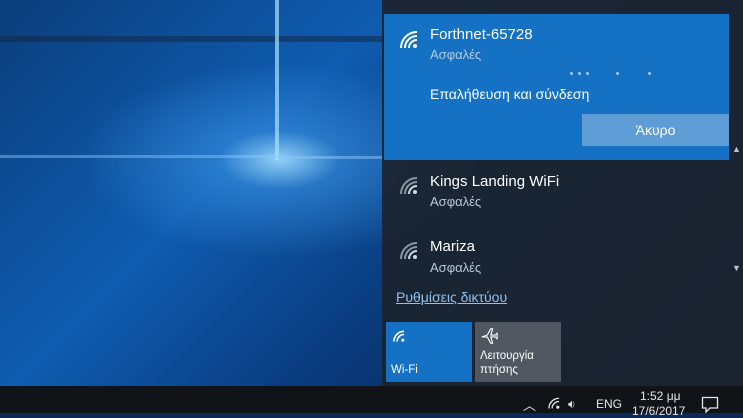 This screenshot has width=743, height=418. Describe the element at coordinates (736, 139) in the screenshot. I see `flyout-scrollbar: ▲ ▼` at that location.